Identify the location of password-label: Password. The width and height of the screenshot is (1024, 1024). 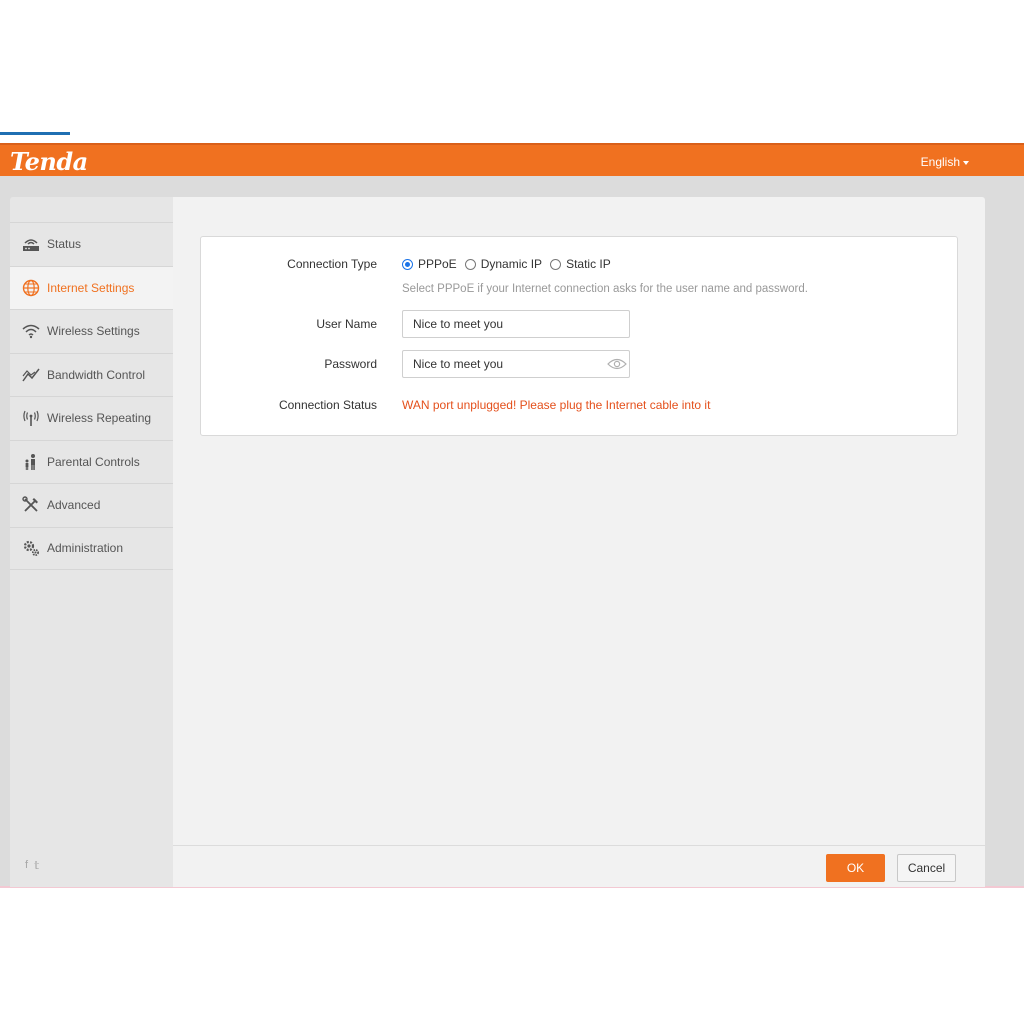
(350, 364).